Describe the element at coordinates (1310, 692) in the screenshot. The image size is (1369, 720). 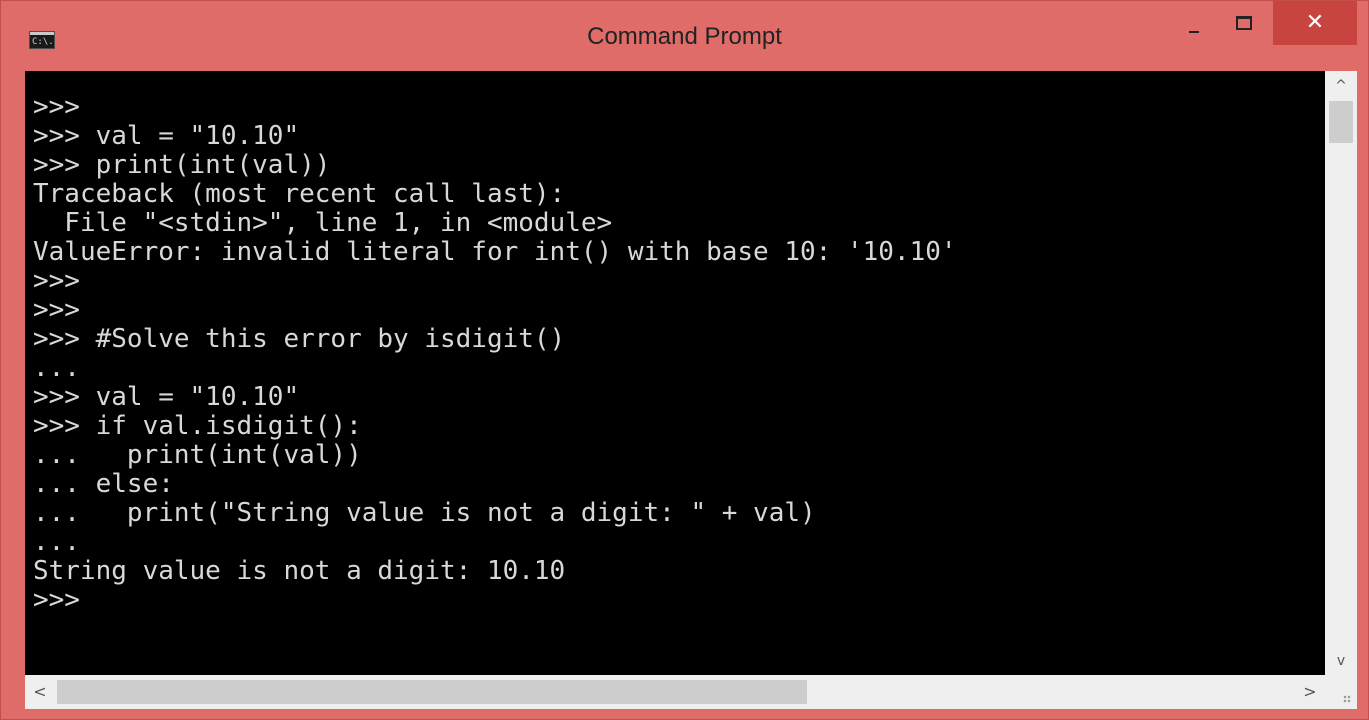
I see `scroll-right-icon: >` at that location.